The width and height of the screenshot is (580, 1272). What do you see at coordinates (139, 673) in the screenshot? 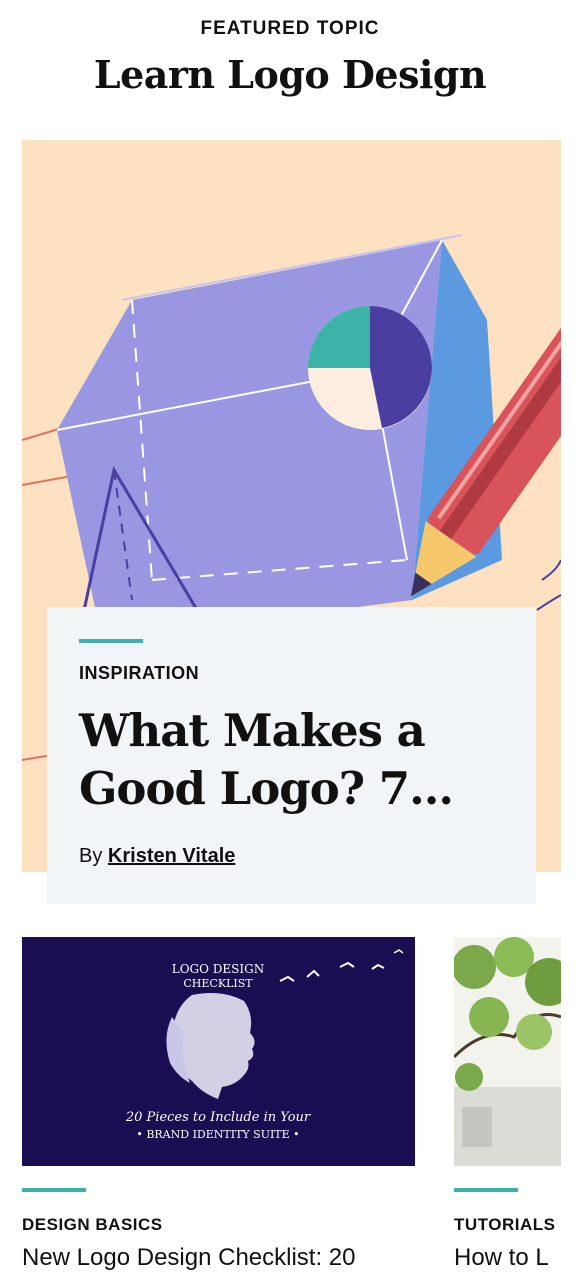
I see `article-category: INSPIRATION` at bounding box center [139, 673].